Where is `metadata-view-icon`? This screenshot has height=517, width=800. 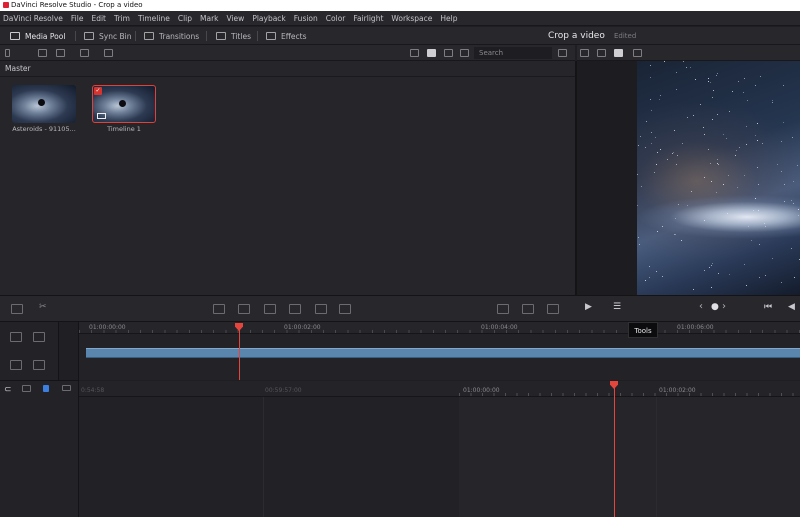
metadata-view-icon is located at coordinates (464, 53).